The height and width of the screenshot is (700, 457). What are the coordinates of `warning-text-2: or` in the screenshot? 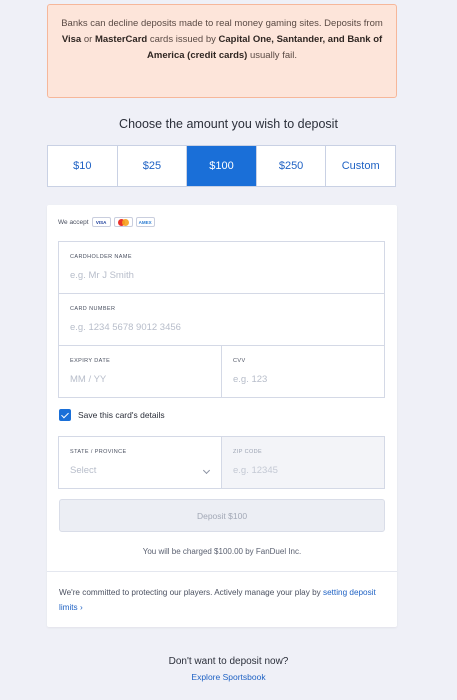 It's located at (88, 39).